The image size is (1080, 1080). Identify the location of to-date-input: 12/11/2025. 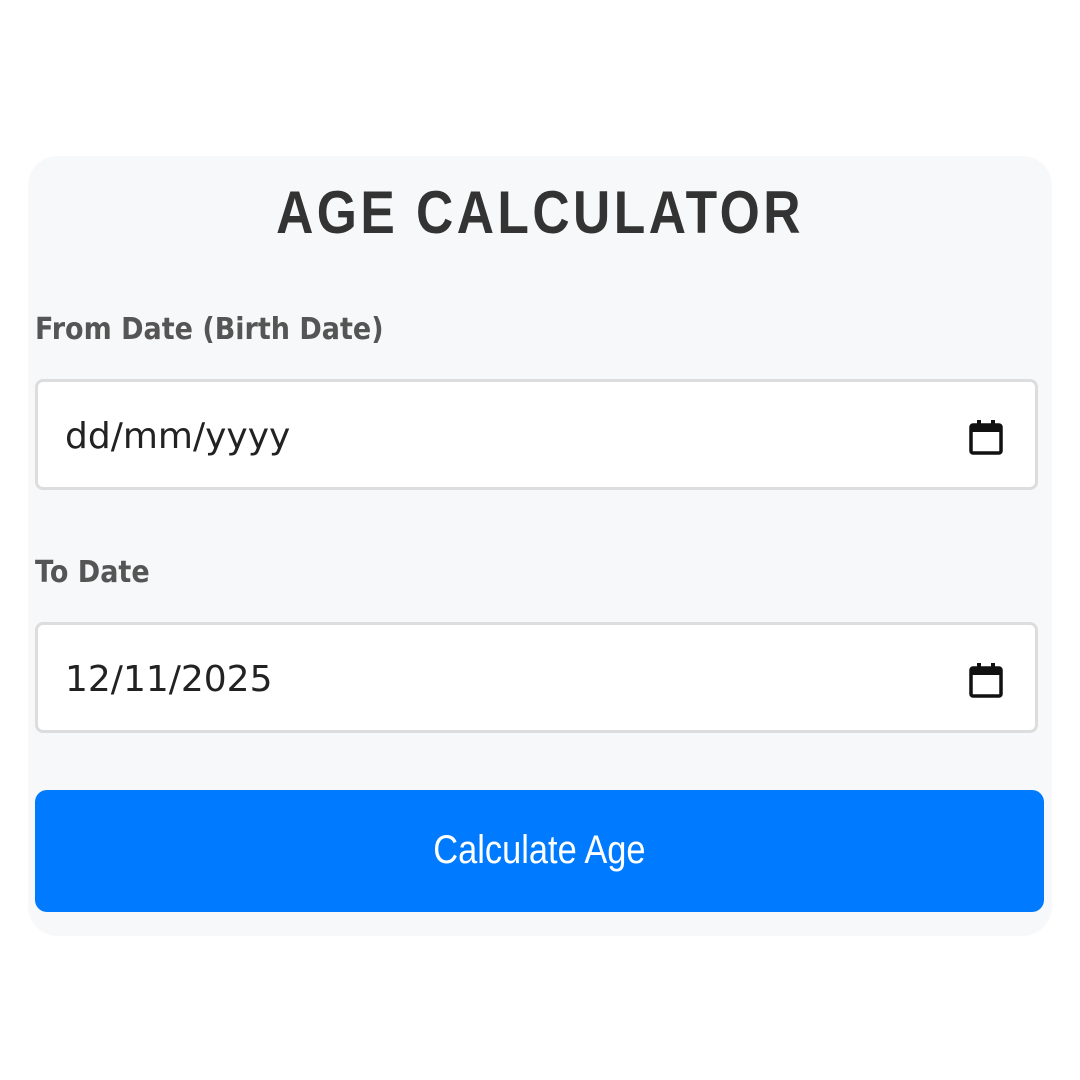
(536, 677).